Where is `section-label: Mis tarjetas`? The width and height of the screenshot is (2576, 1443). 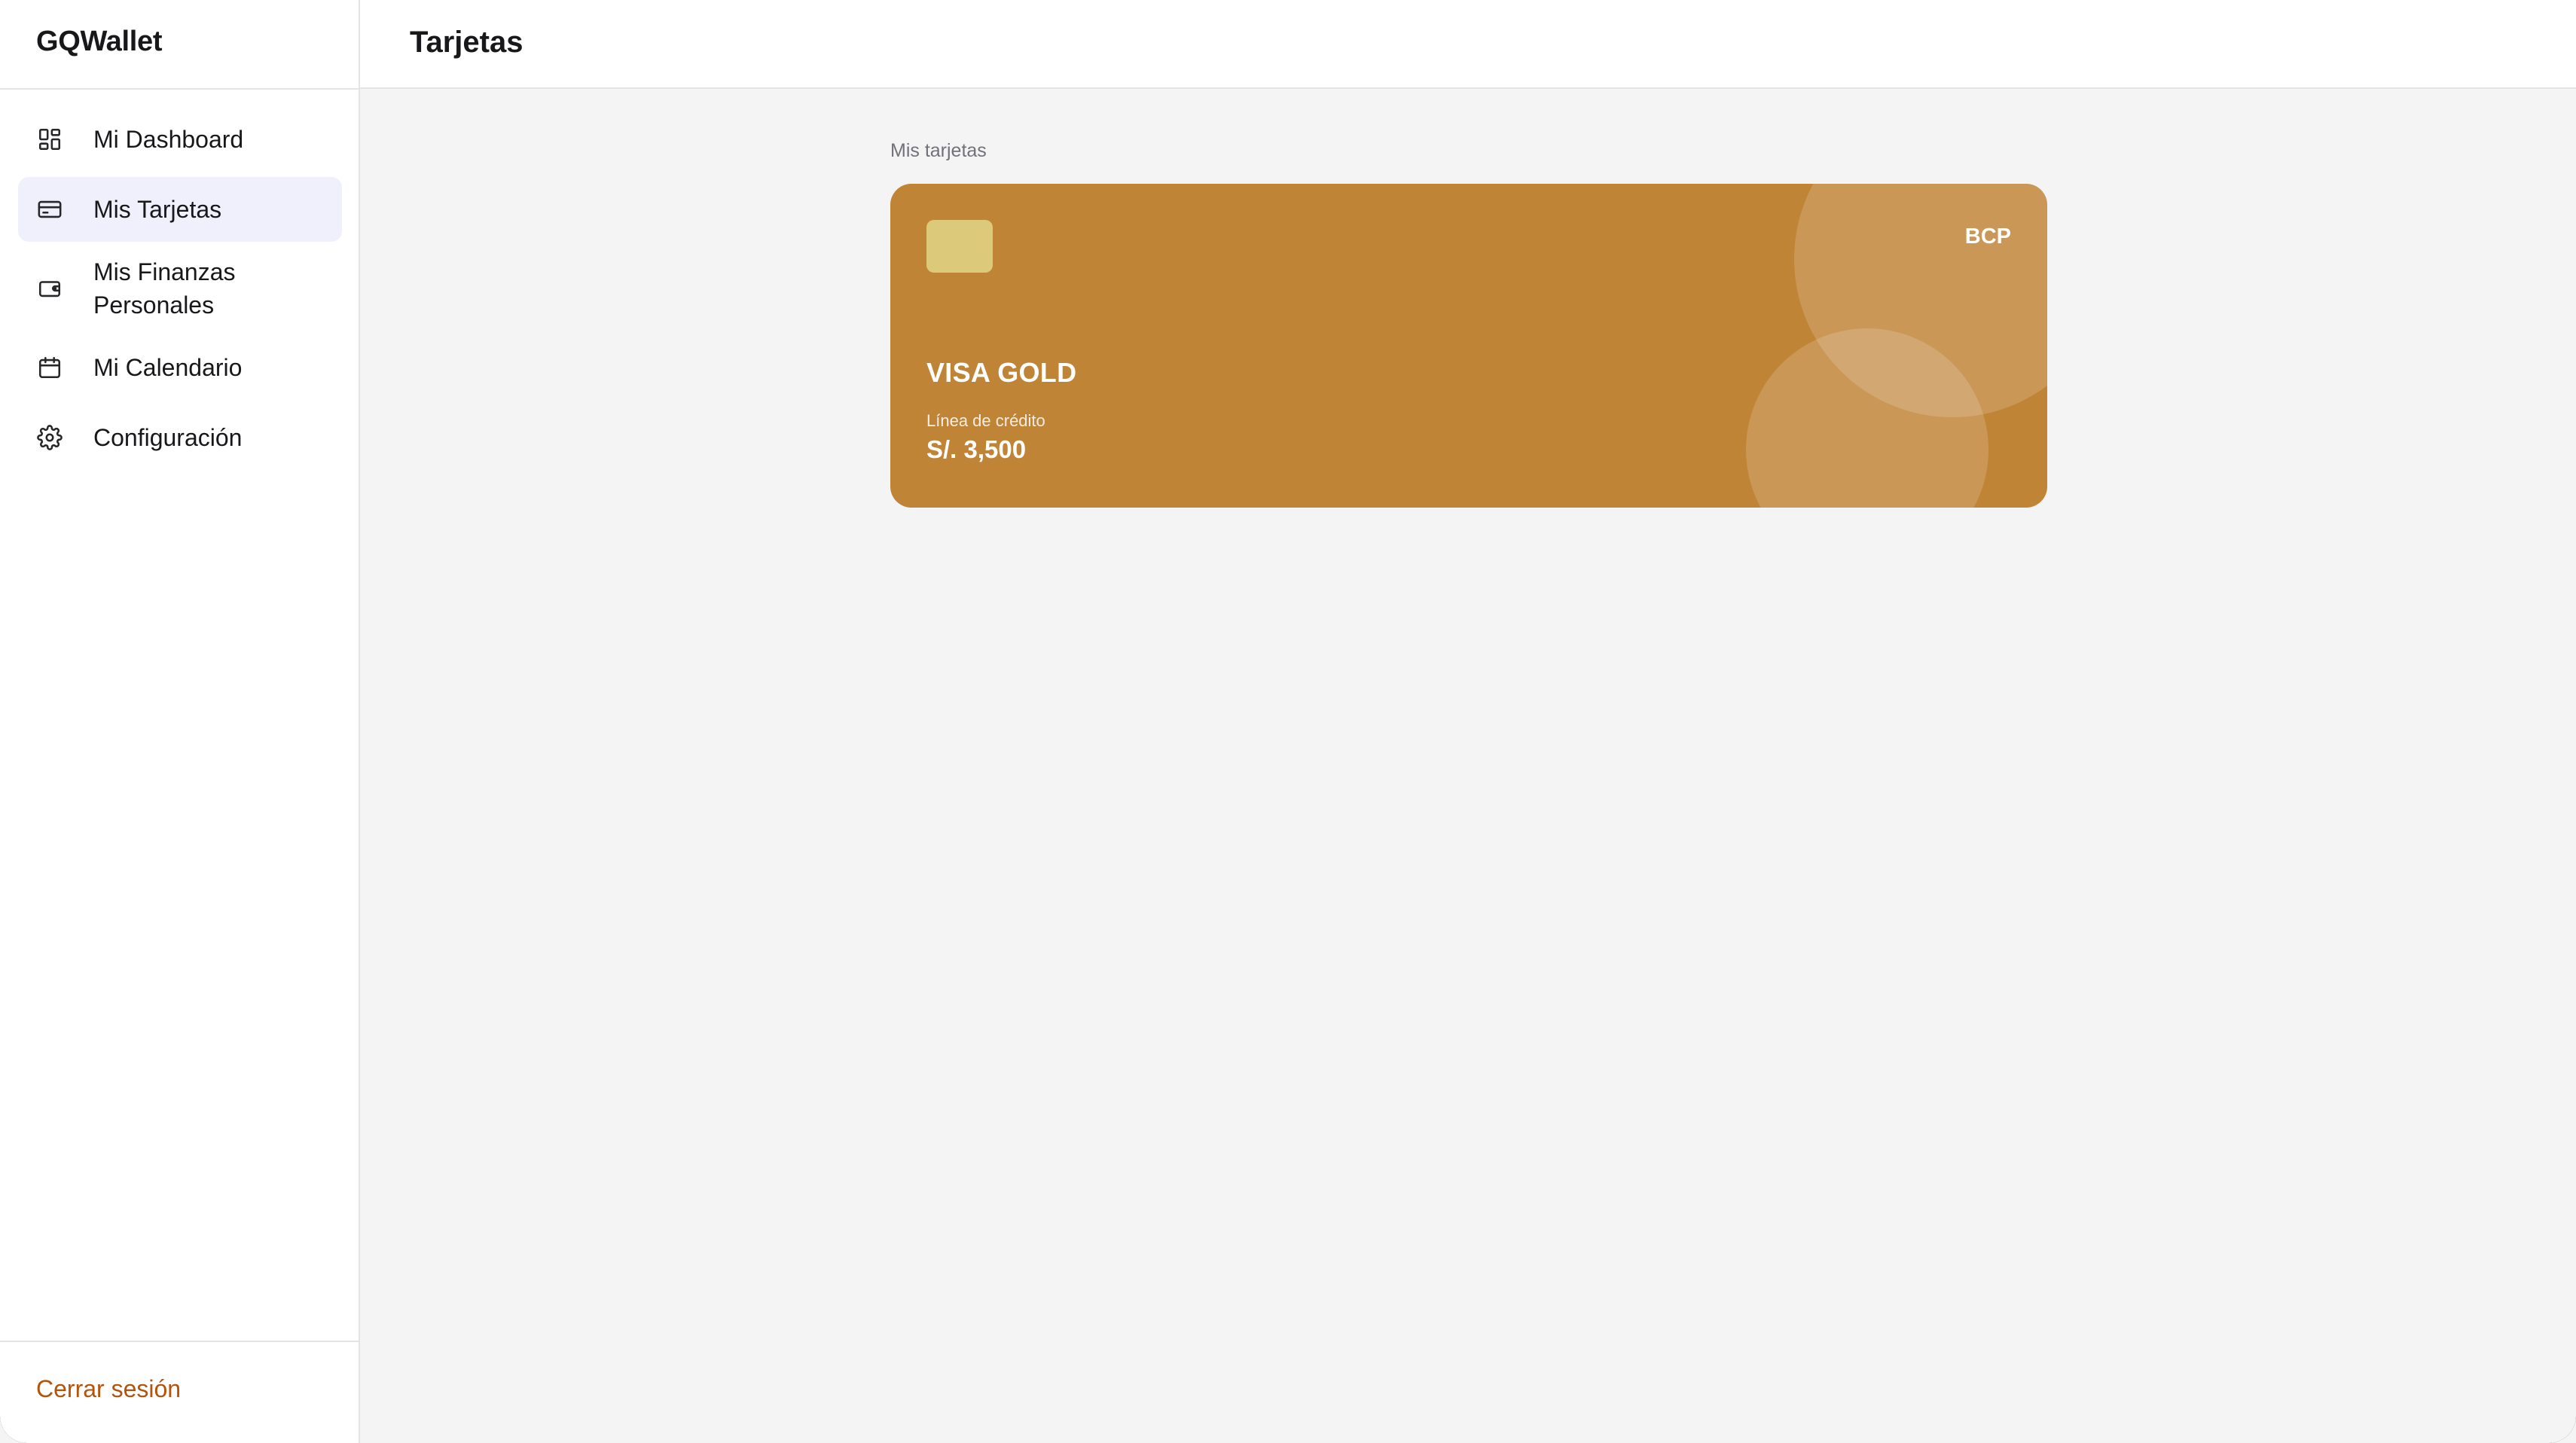
section-label: Mis tarjetas is located at coordinates (939, 150).